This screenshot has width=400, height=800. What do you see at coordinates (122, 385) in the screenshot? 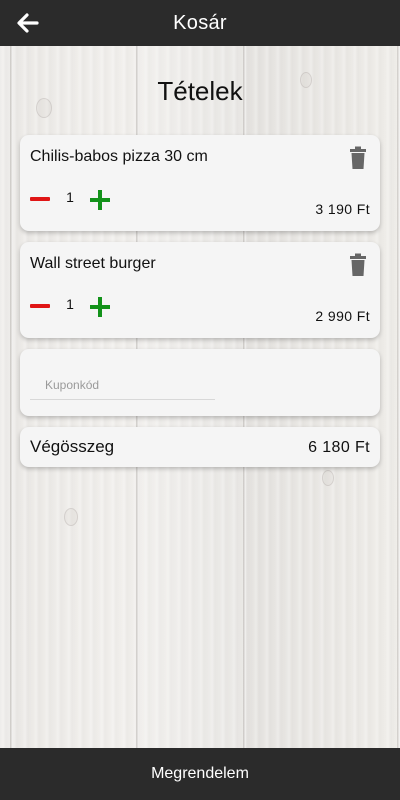
I see `coupon-input` at bounding box center [122, 385].